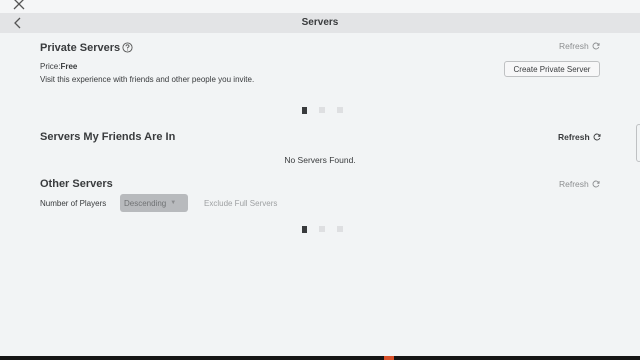 Image resolution: width=640 pixels, height=360 pixels. What do you see at coordinates (240, 203) in the screenshot?
I see `exclude-full-servers-toggle: Exclude Full Servers` at bounding box center [240, 203].